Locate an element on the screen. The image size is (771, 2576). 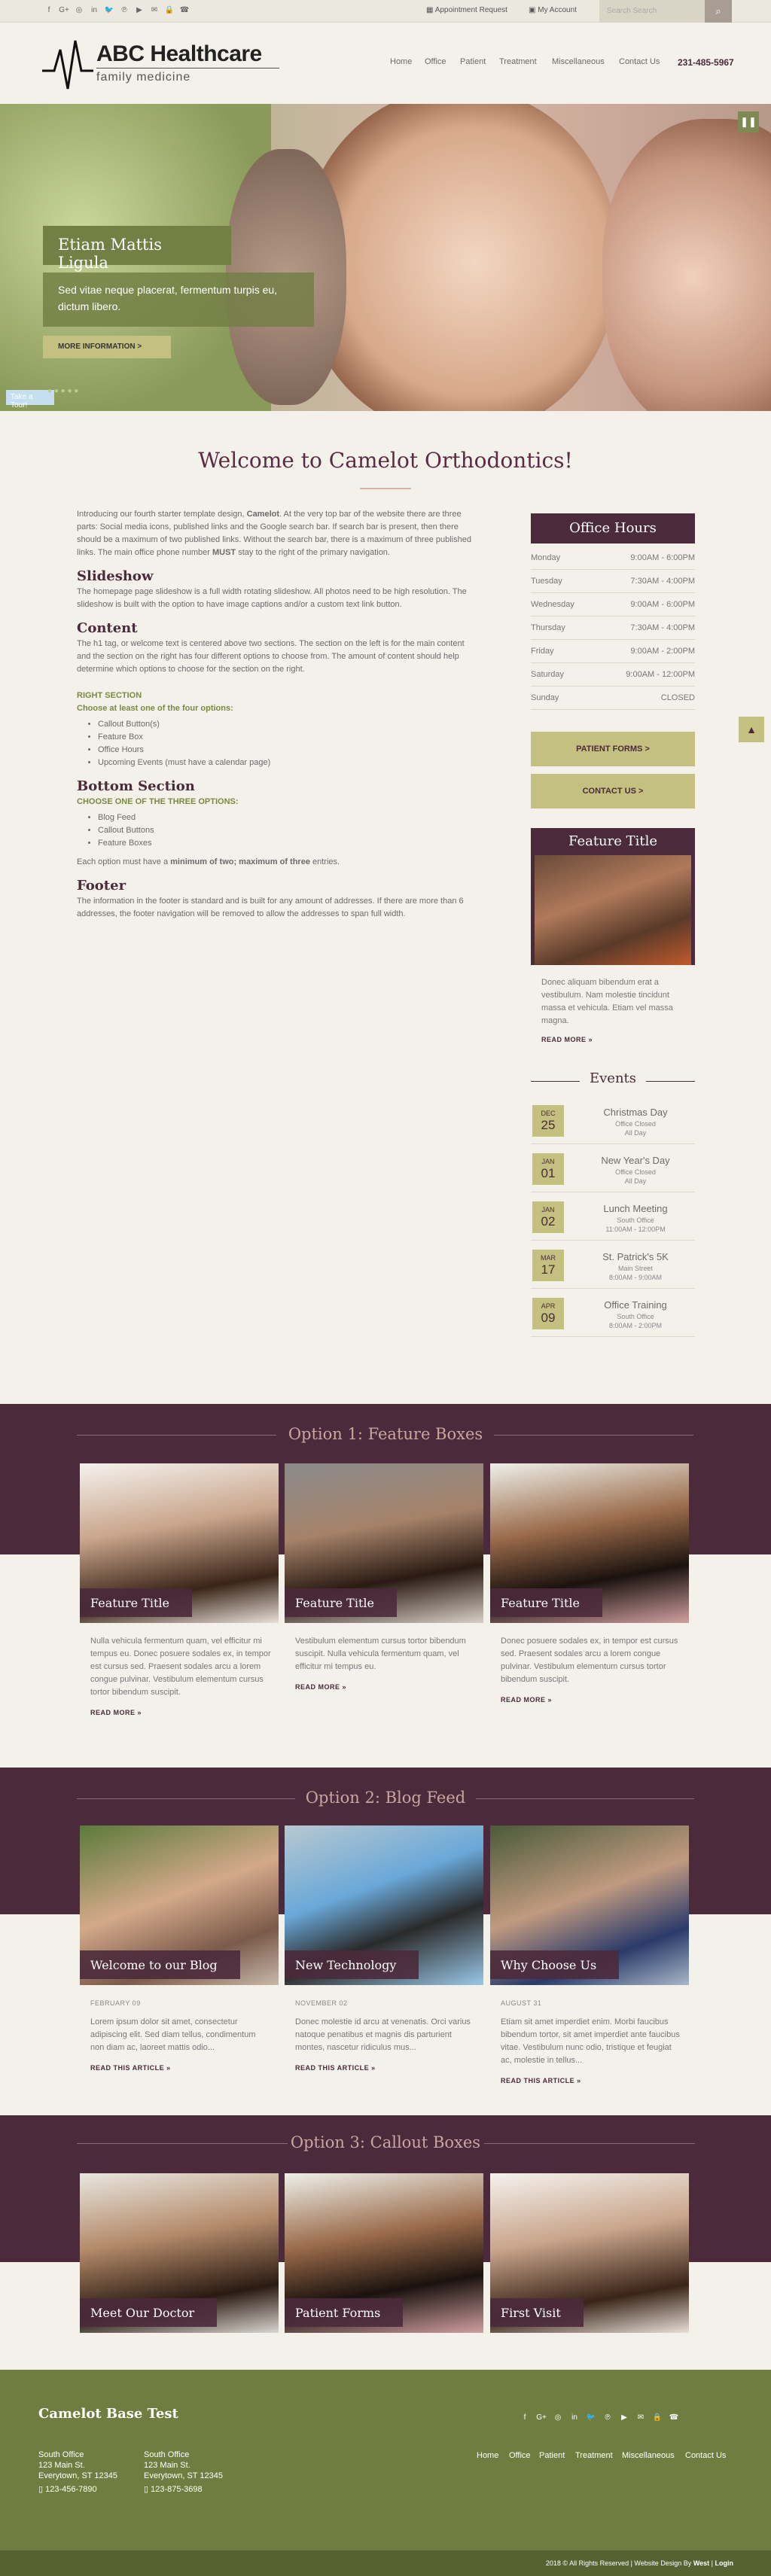
opt2-card-date: AUGUST 31 is located at coordinates (521, 2003).